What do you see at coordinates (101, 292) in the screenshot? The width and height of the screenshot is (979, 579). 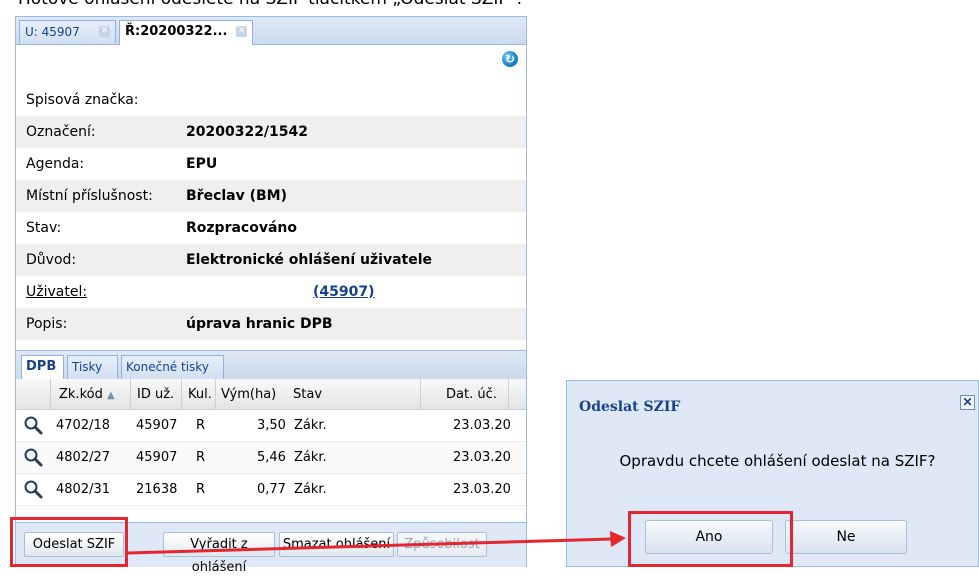 I see `user-link-label: Uživatel:` at bounding box center [101, 292].